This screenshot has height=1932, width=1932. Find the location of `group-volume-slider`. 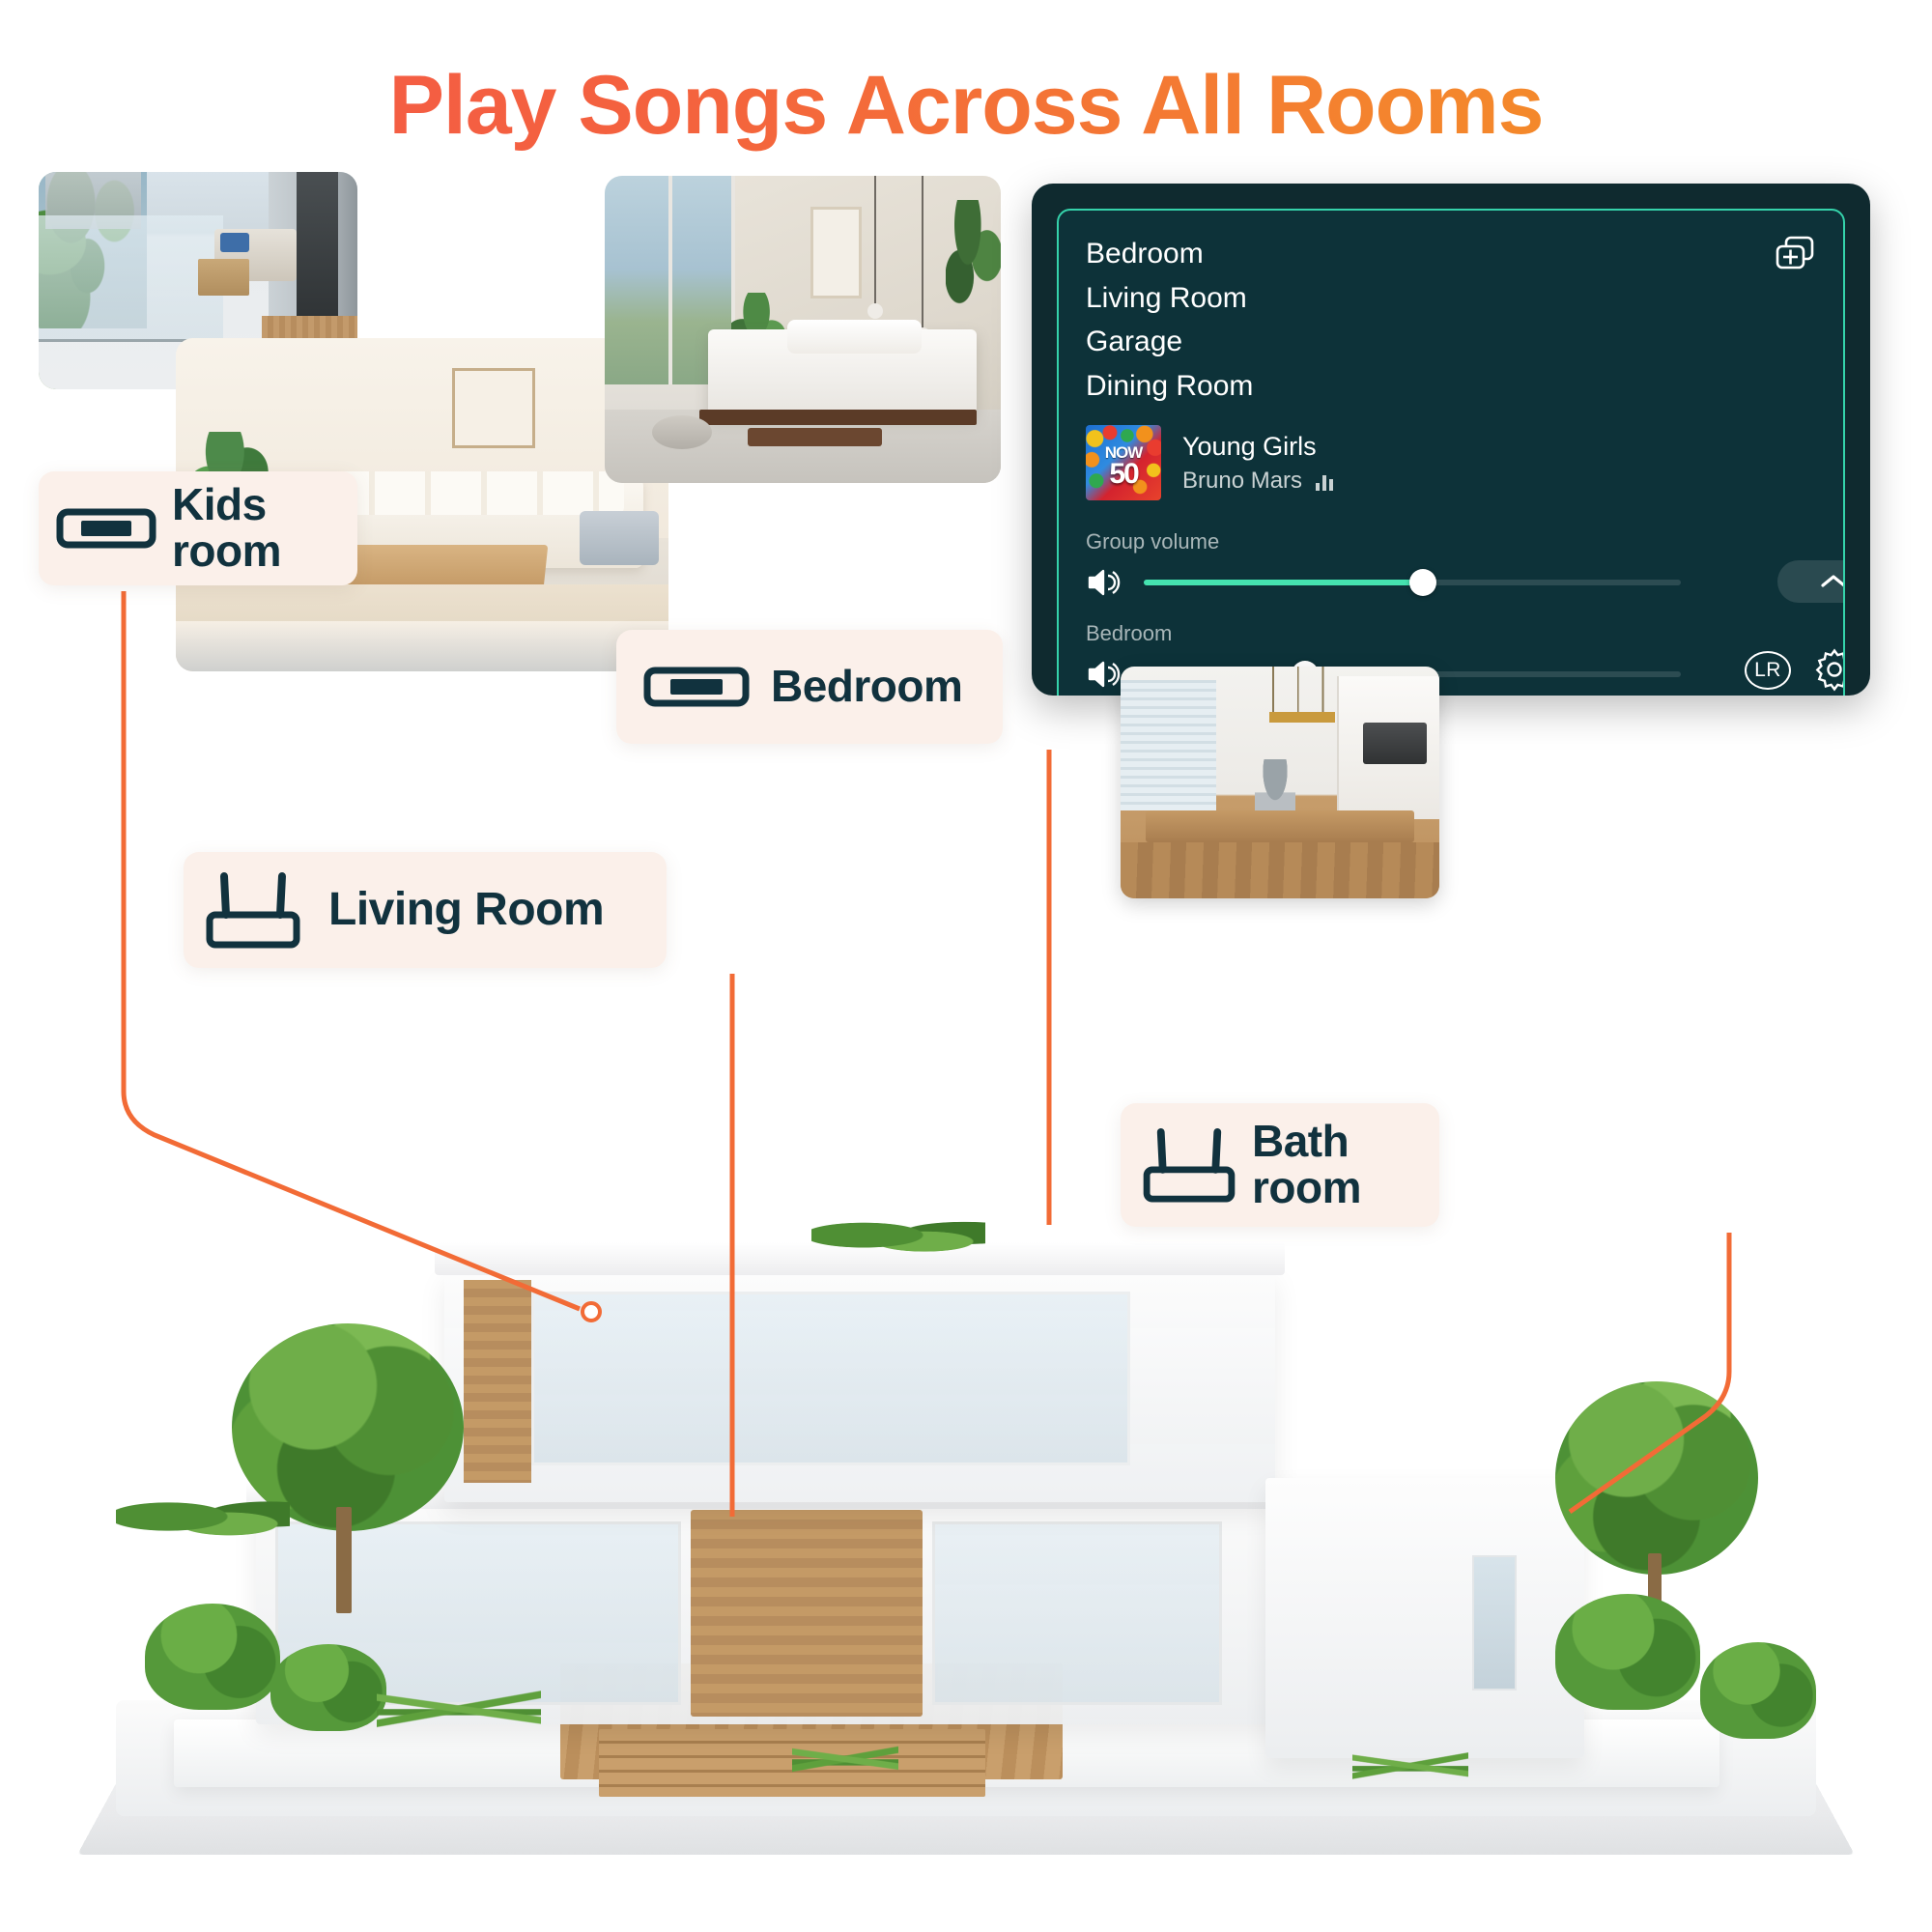

group-volume-slider is located at coordinates (1412, 582).